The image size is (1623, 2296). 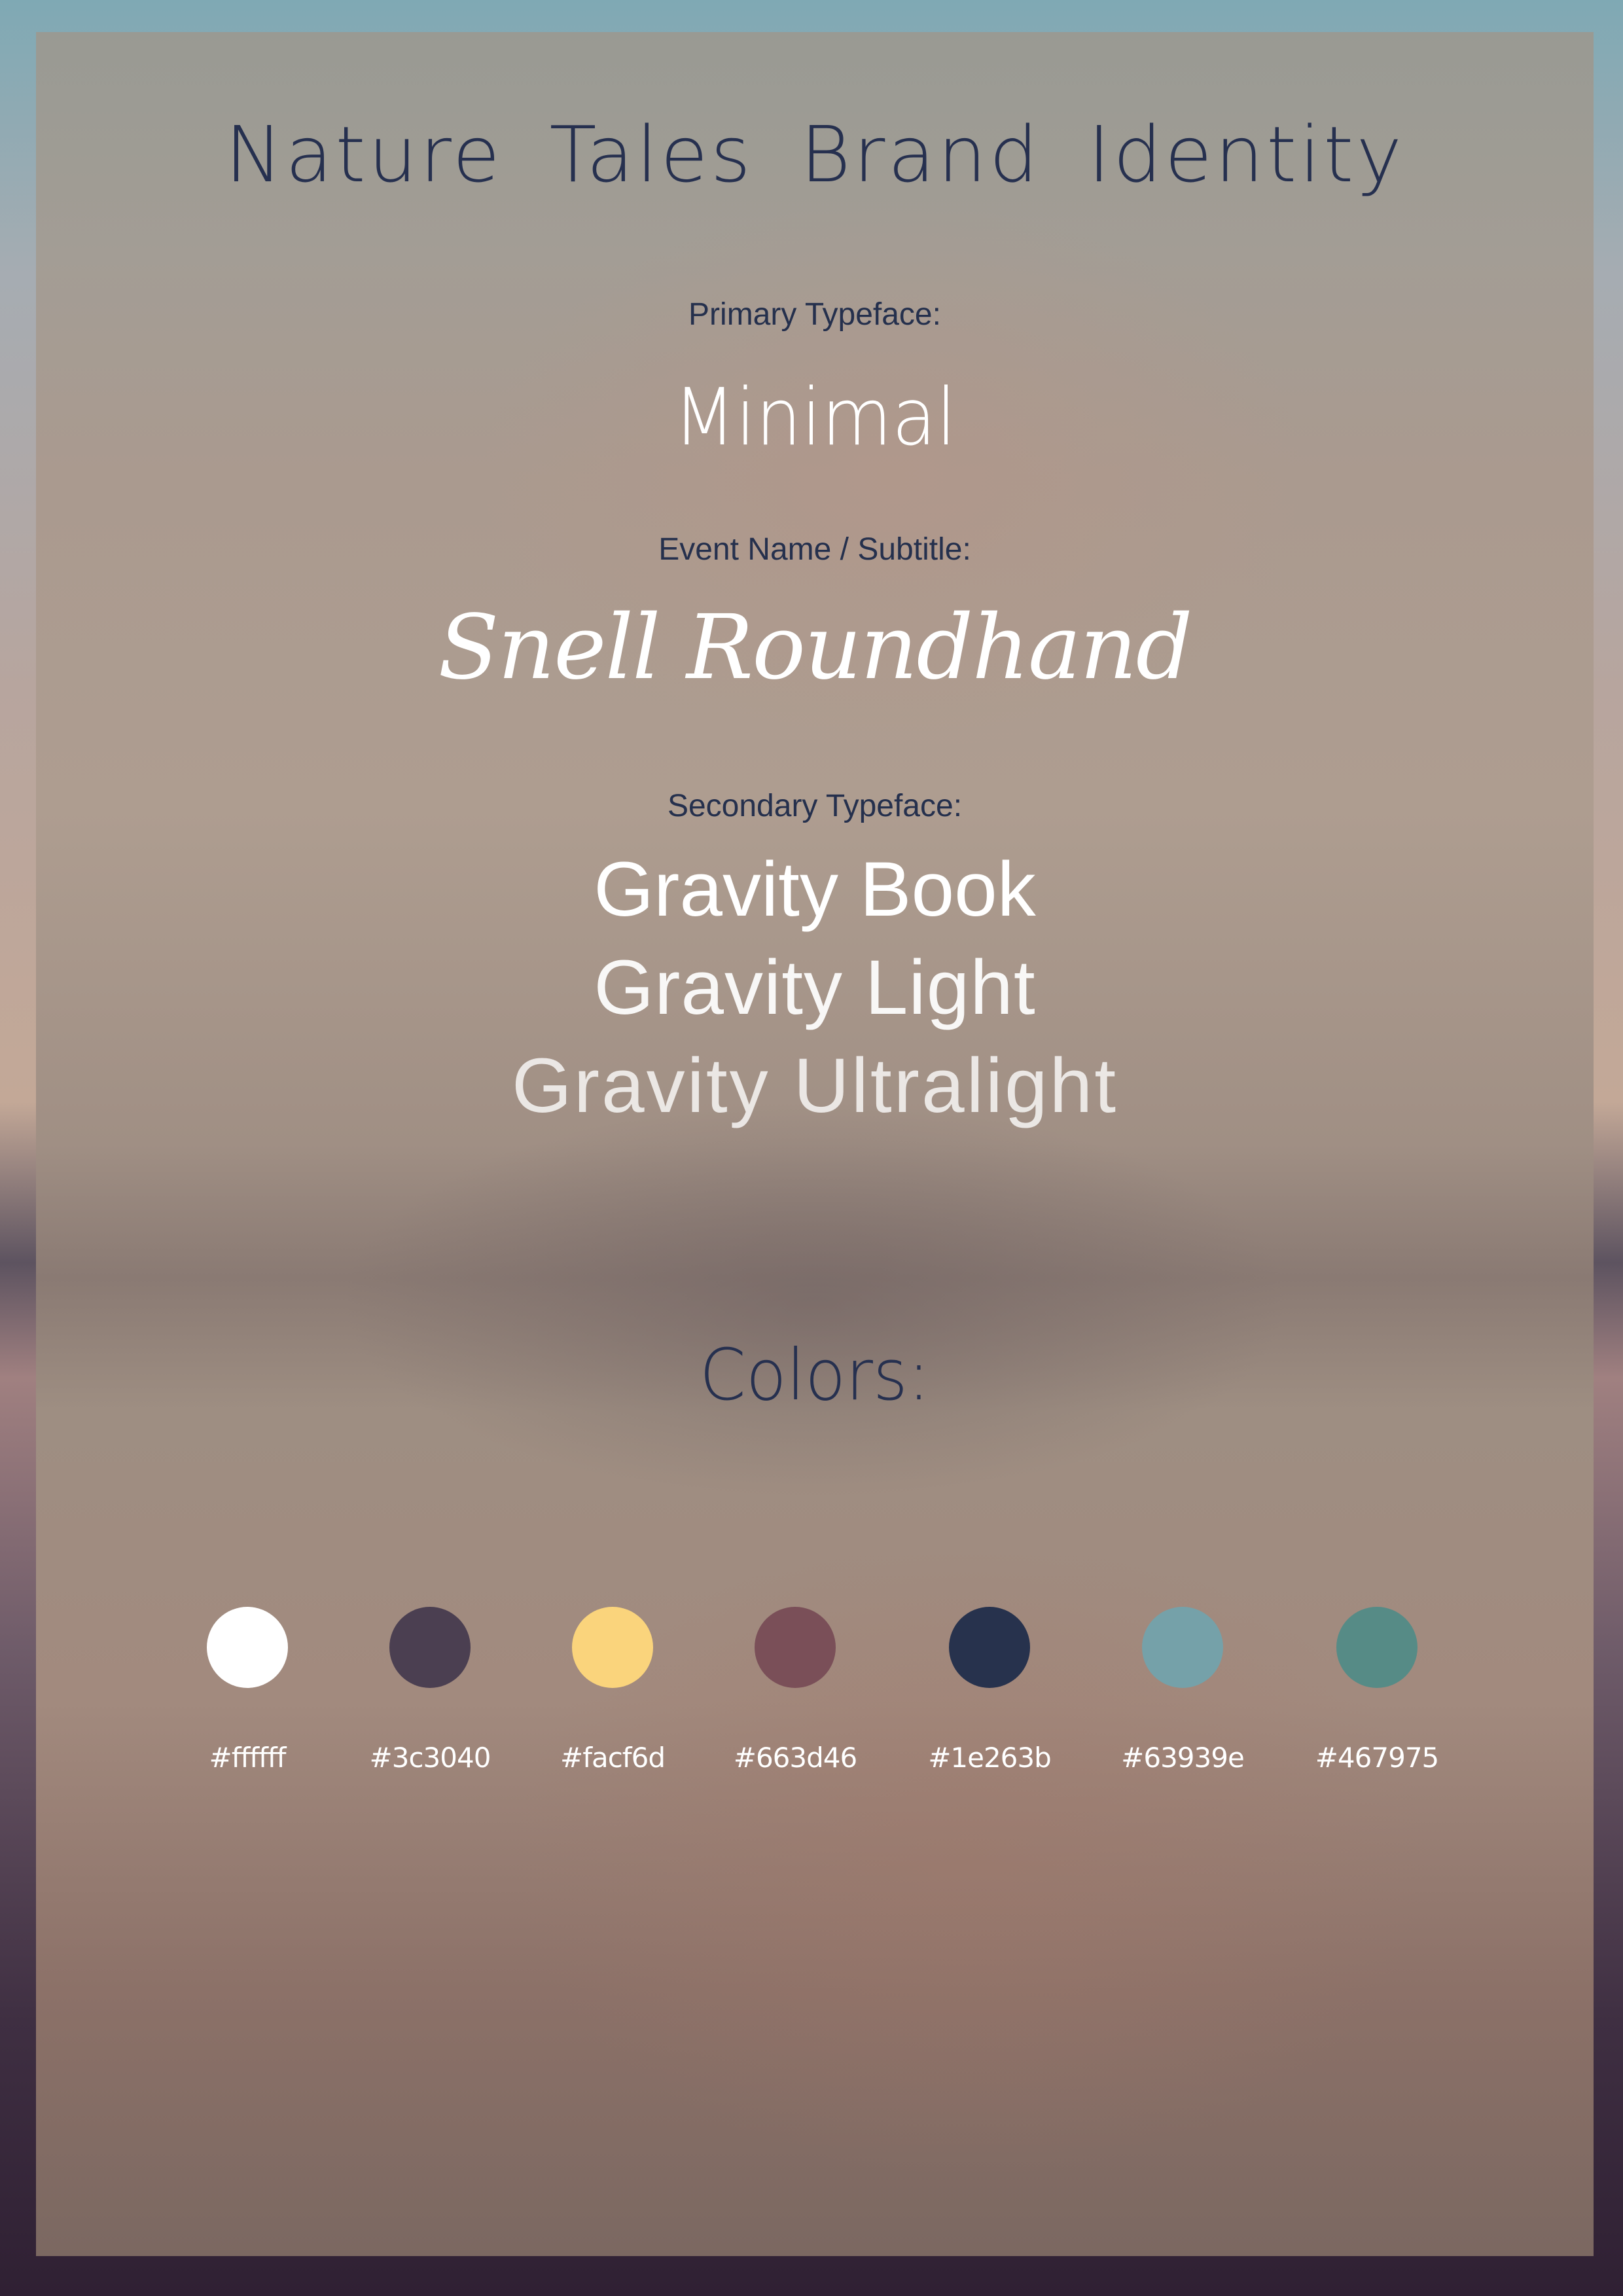 What do you see at coordinates (1183, 1758) in the screenshot?
I see `color-swatch-label-6: #63939e` at bounding box center [1183, 1758].